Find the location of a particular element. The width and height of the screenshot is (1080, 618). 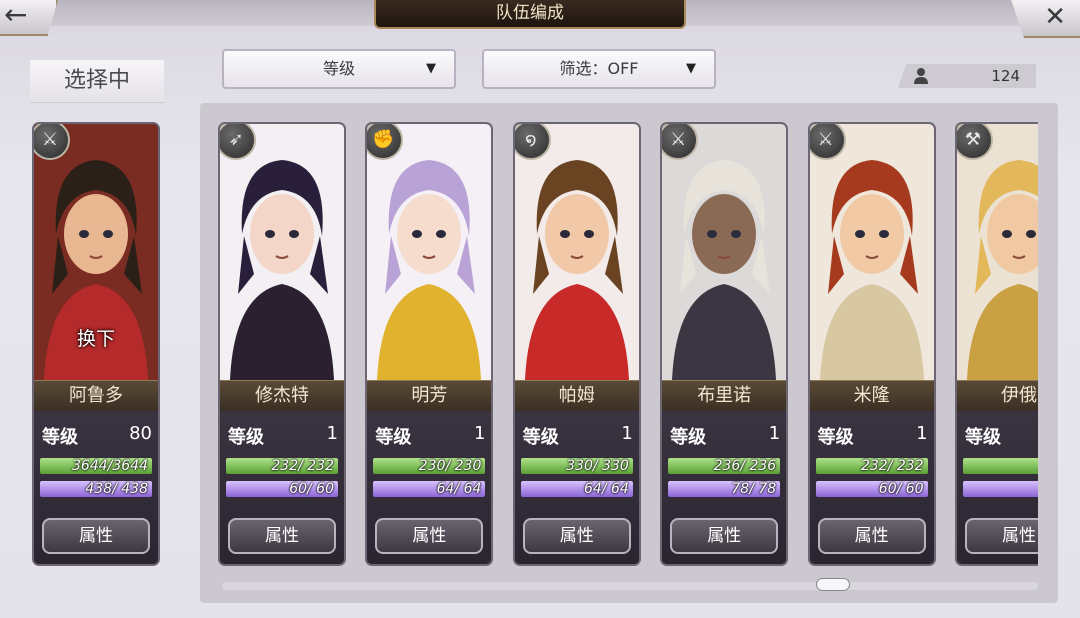

level-value: 80 is located at coordinates (140, 433).